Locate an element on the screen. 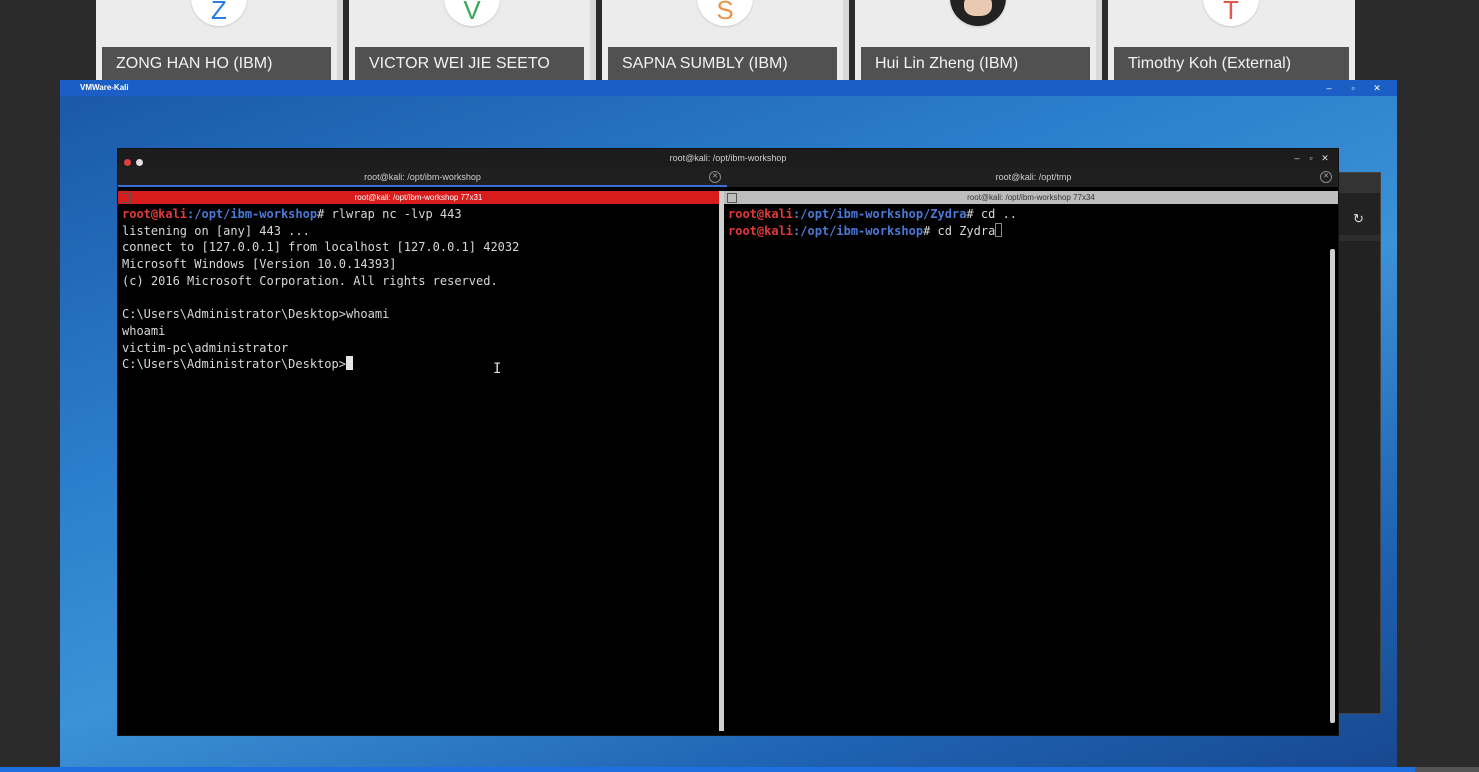 The width and height of the screenshot is (1479, 772). participant-tile: V VICTOR WEI JIE SEETO is located at coordinates (472, 40).